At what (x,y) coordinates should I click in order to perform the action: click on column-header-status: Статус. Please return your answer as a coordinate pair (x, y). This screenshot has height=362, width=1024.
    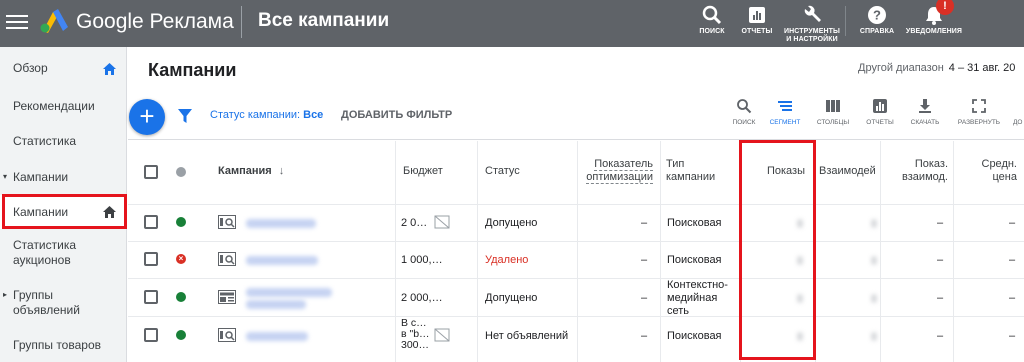
    Looking at the image, I should click on (502, 171).